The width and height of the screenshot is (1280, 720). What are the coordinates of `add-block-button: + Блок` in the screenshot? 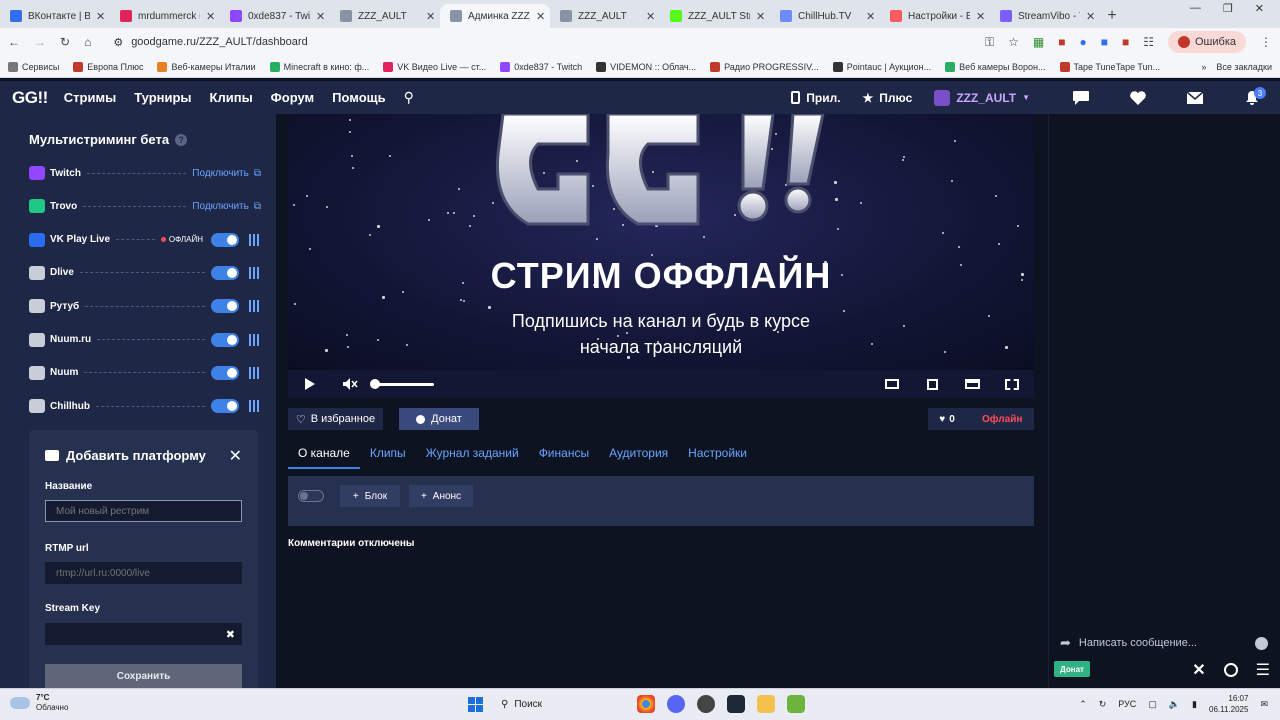 It's located at (370, 496).